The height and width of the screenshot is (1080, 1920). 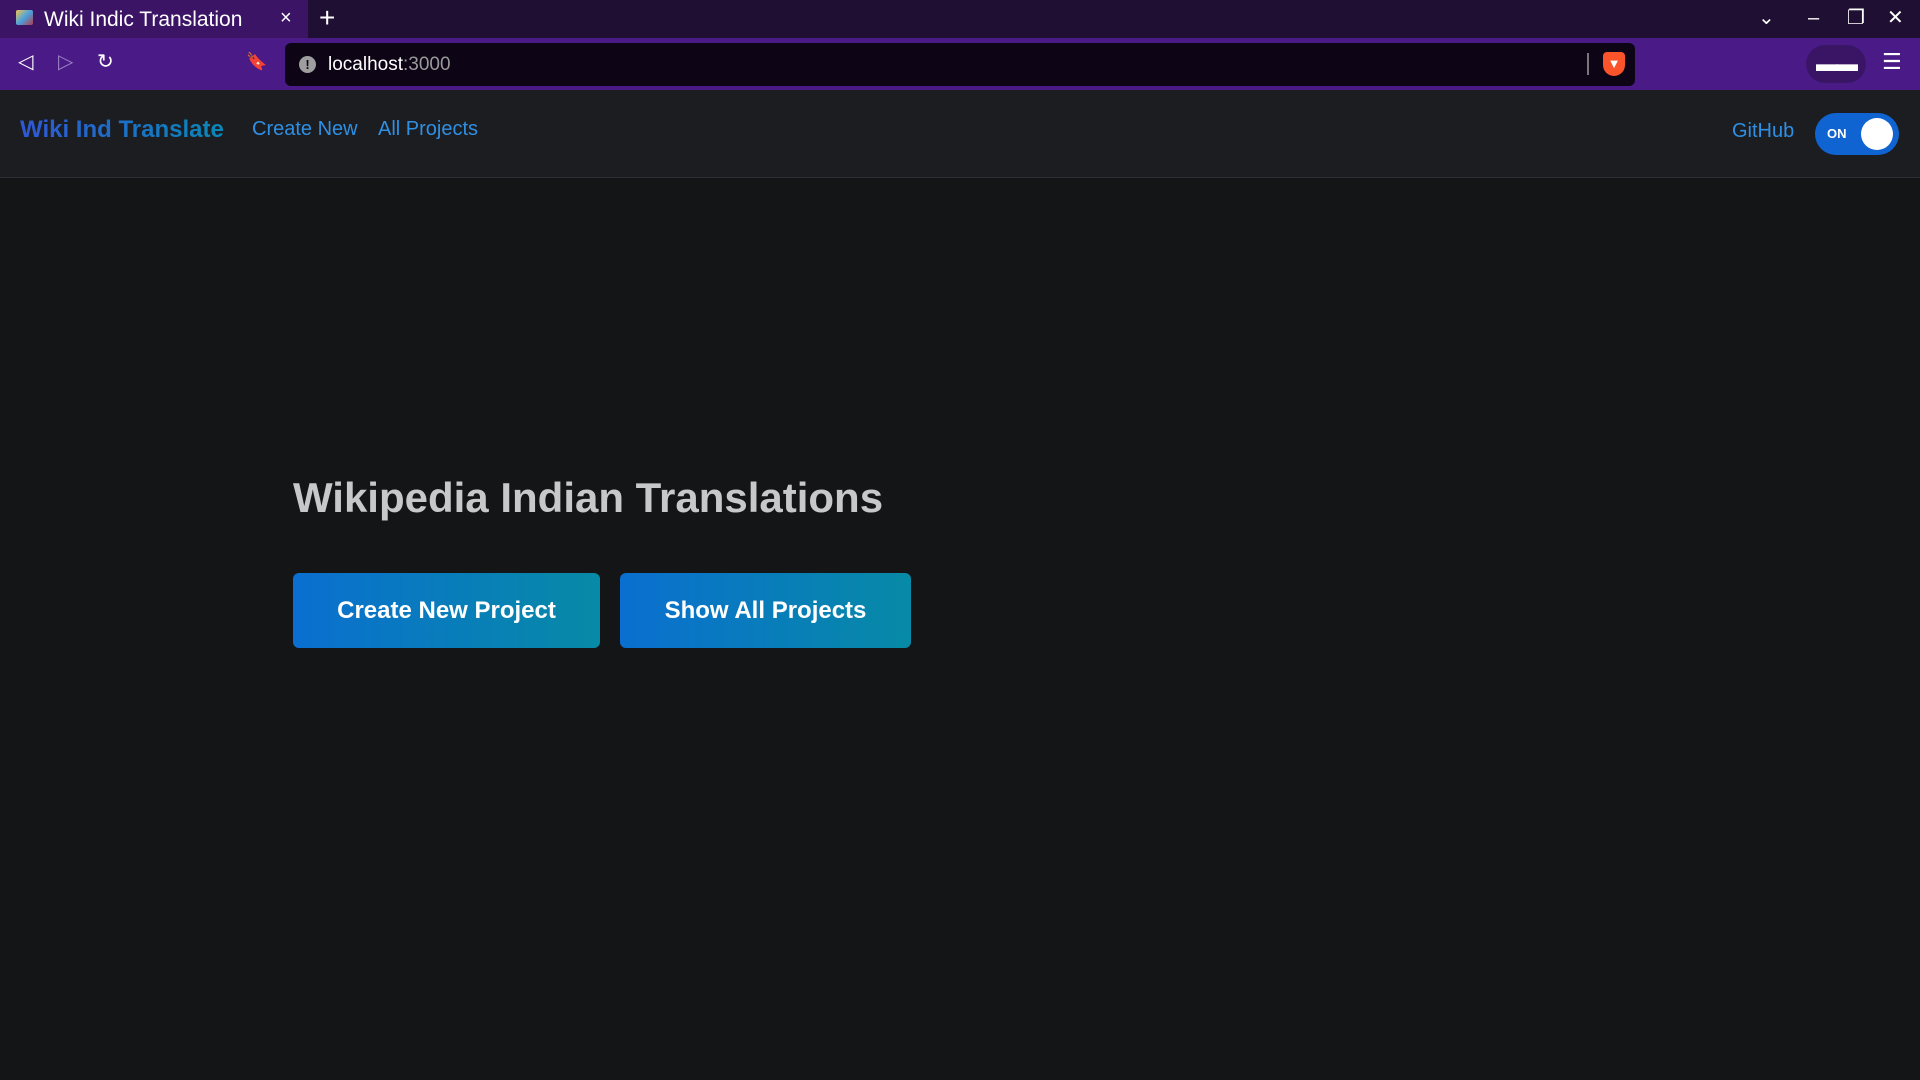 I want to click on browser-tab-active: Wiki Indic Translation ×, so click(x=154, y=19).